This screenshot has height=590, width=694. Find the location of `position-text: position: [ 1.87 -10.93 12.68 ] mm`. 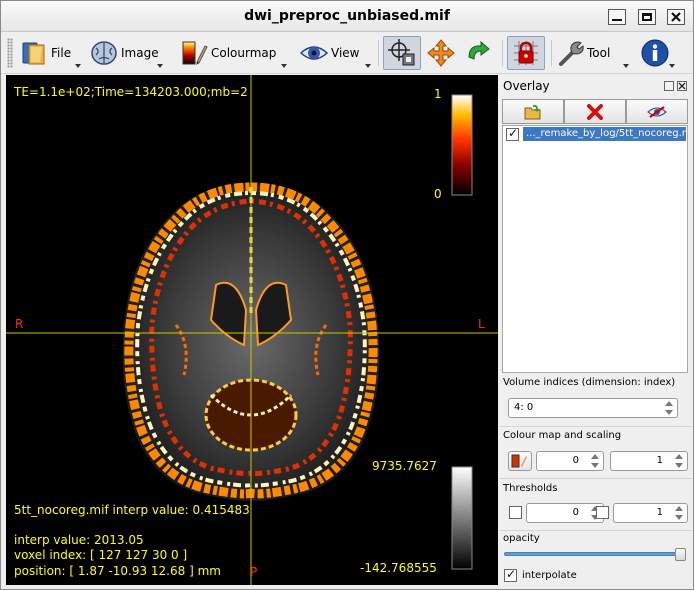

position-text: position: [ 1.87 -10.93 12.68 ] mm is located at coordinates (117, 571).